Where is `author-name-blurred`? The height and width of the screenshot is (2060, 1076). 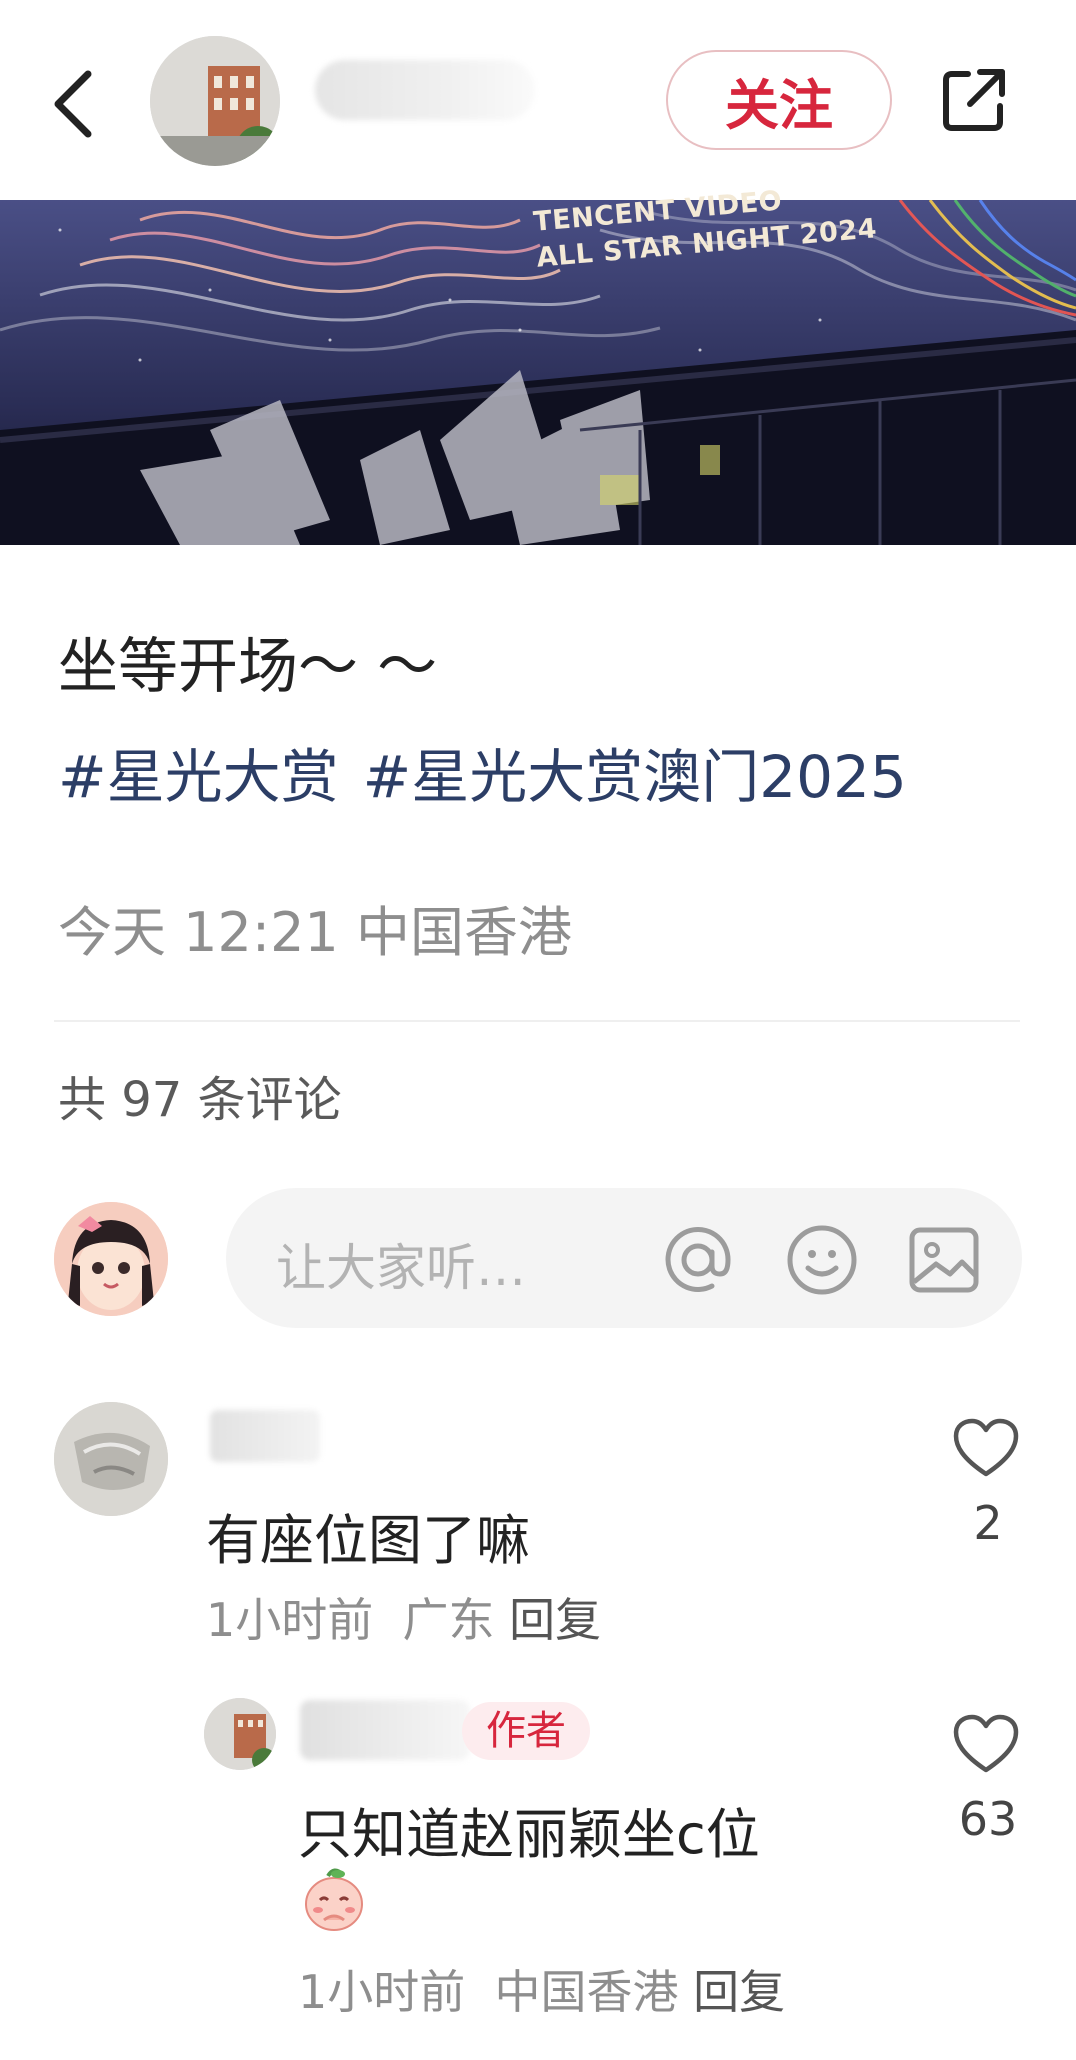 author-name-blurred is located at coordinates (425, 90).